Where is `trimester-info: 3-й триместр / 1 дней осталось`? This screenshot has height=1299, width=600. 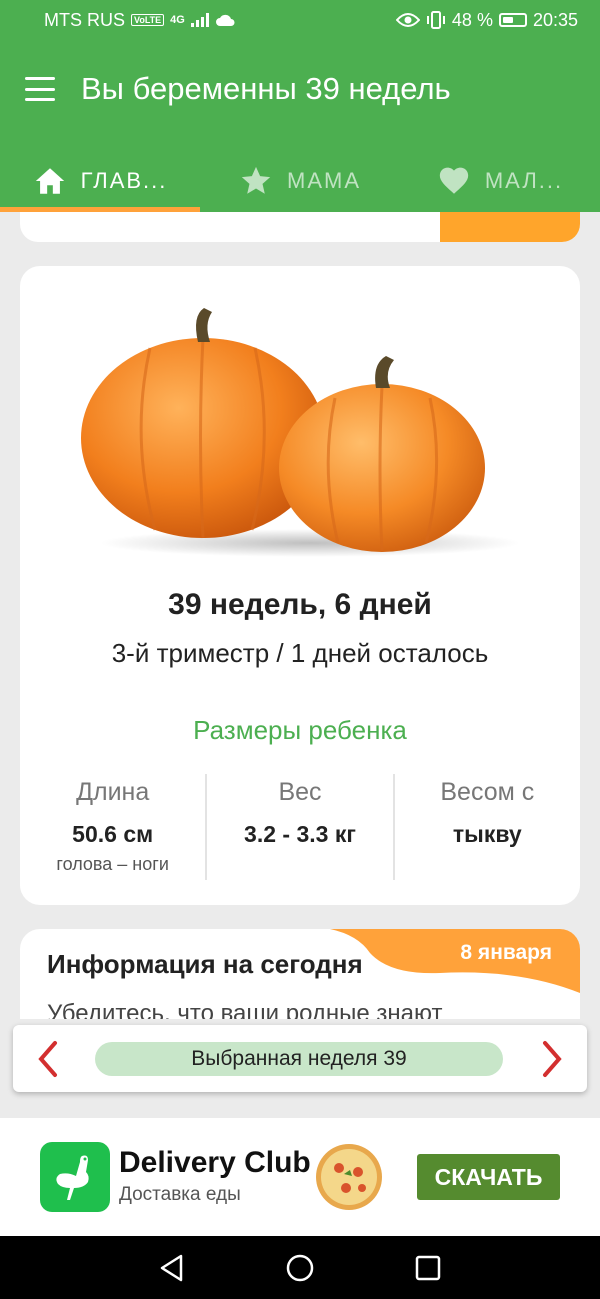 trimester-info: 3-й триместр / 1 дней осталось is located at coordinates (300, 653).